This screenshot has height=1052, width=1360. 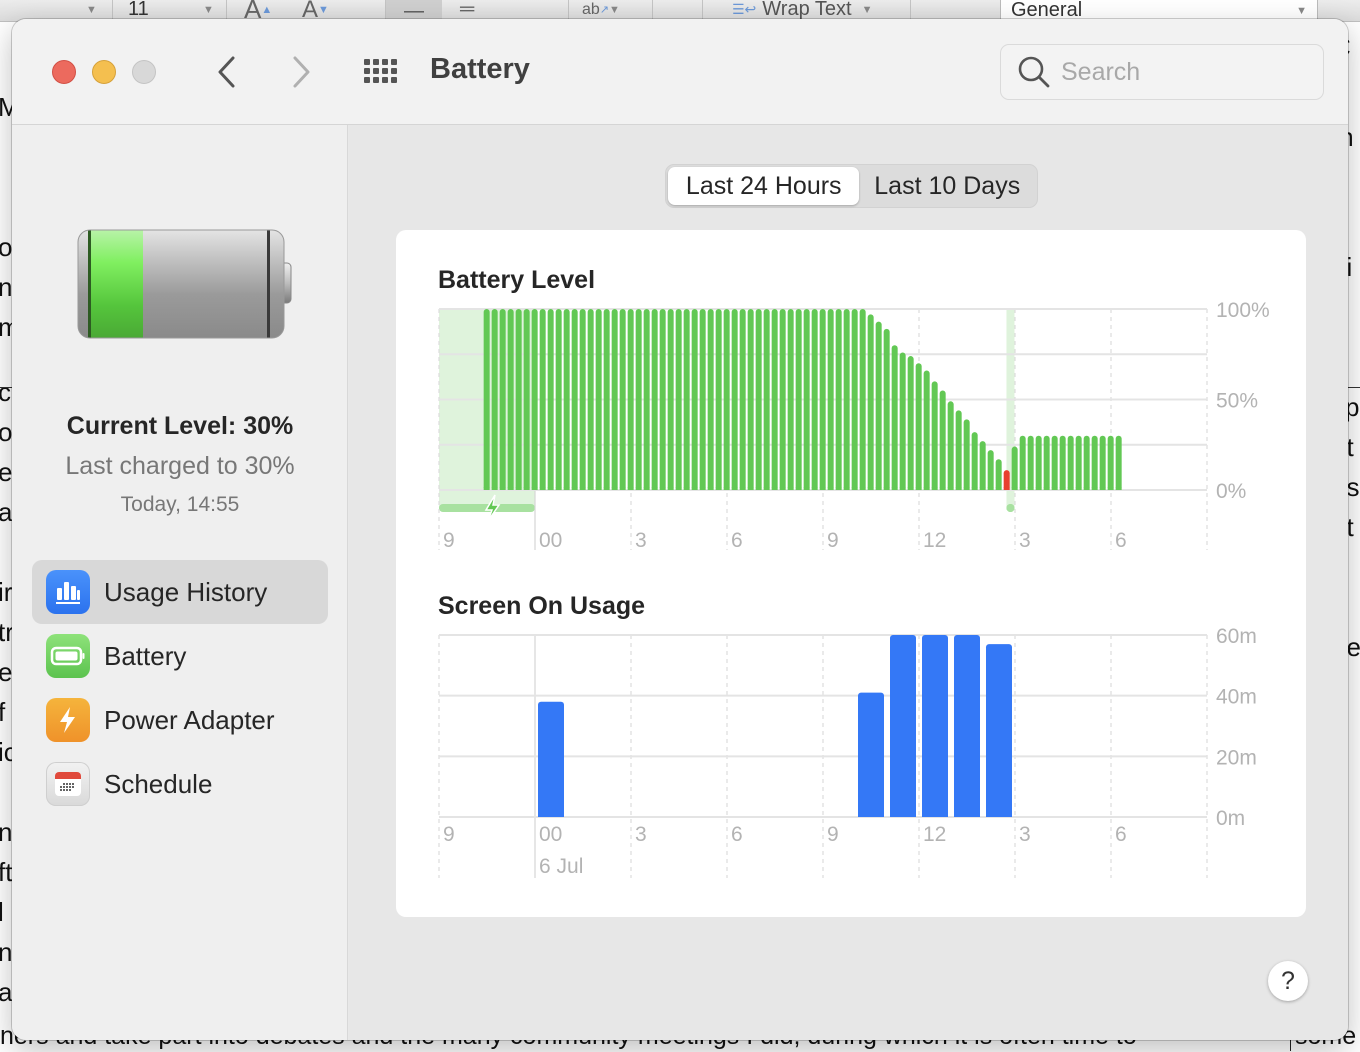 I want to click on minimize-window-button, so click(x=104, y=72).